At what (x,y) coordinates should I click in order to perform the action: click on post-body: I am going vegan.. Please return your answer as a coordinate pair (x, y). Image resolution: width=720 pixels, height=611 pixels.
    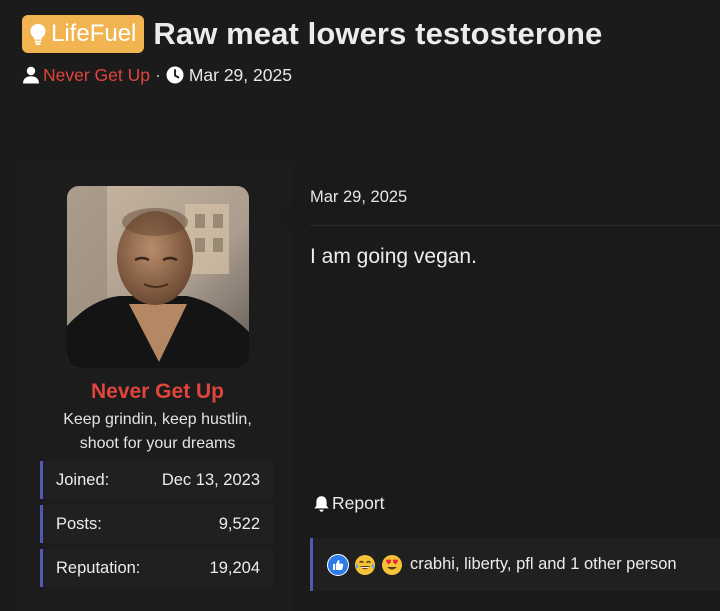
    Looking at the image, I should click on (393, 256).